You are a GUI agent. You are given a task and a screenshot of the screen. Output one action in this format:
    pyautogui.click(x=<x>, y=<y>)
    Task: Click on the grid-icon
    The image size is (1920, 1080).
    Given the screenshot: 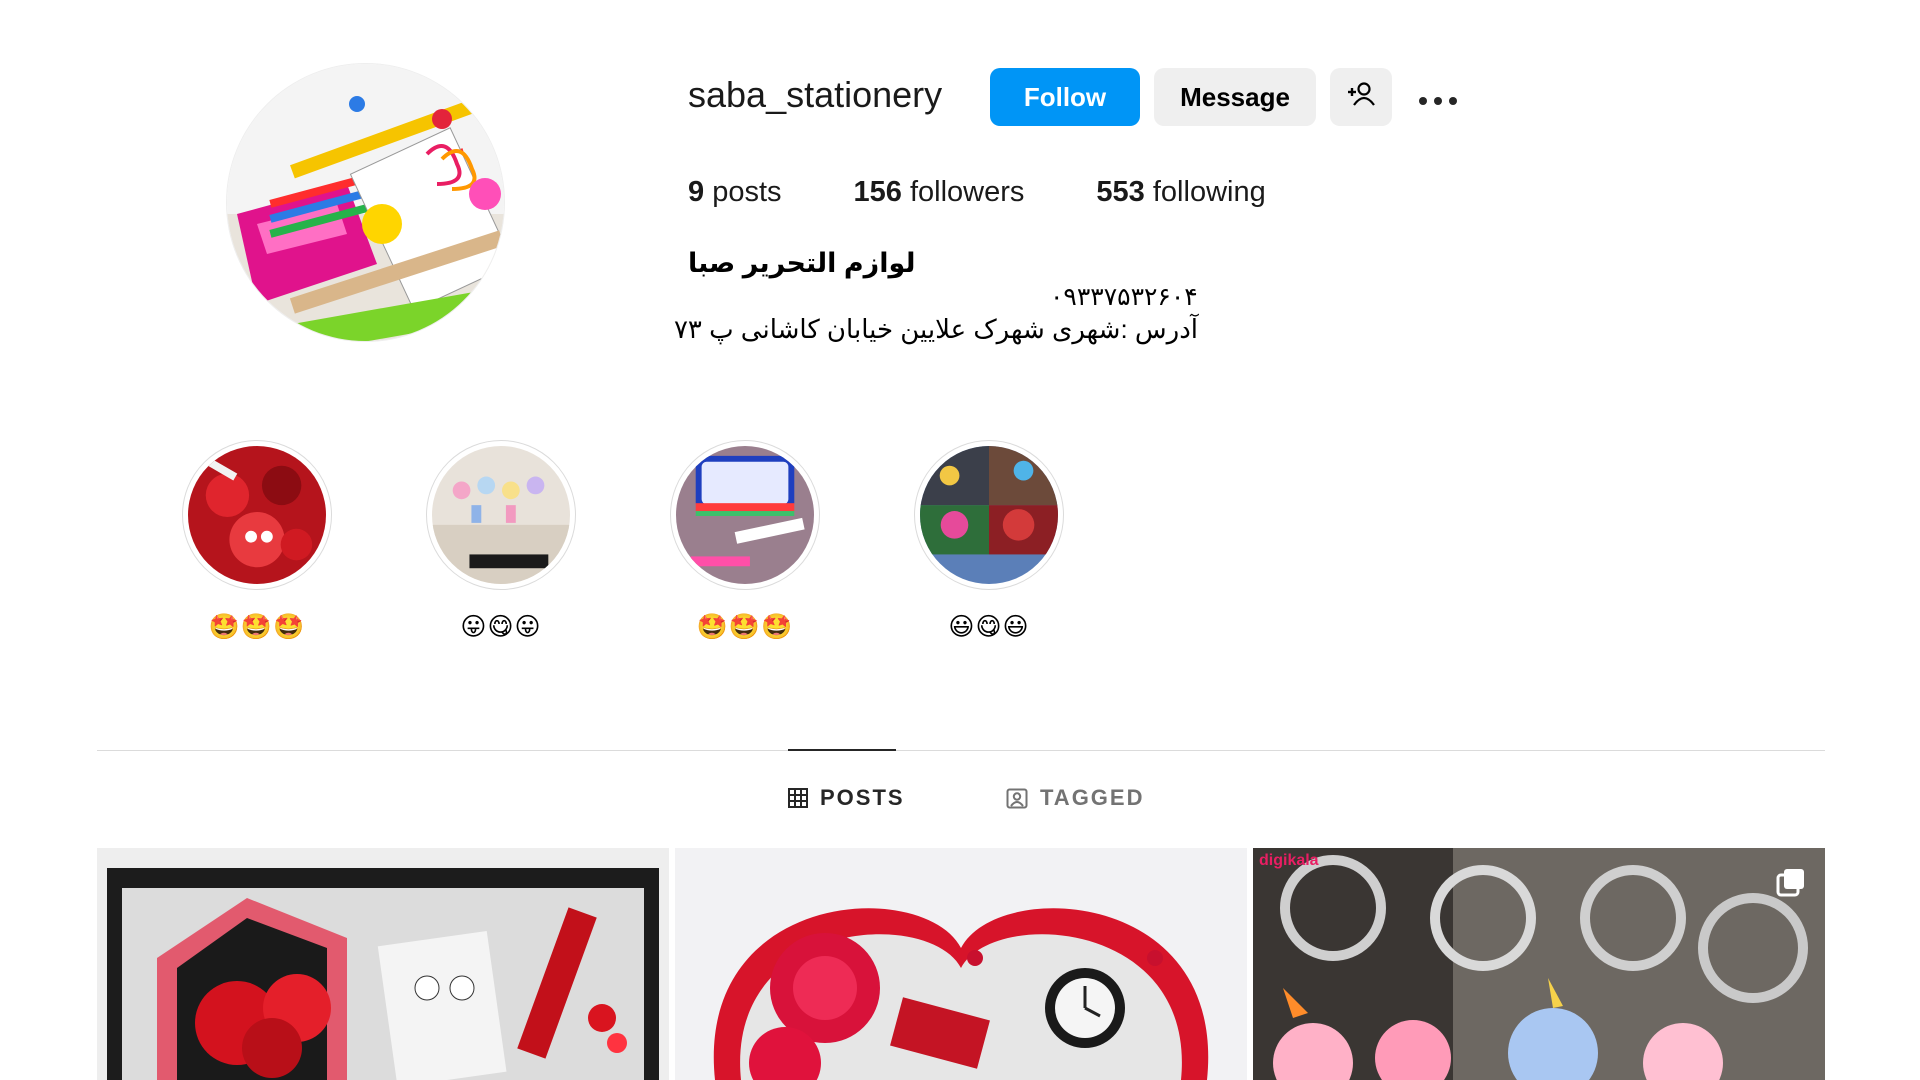 What is the action you would take?
    pyautogui.click(x=798, y=798)
    